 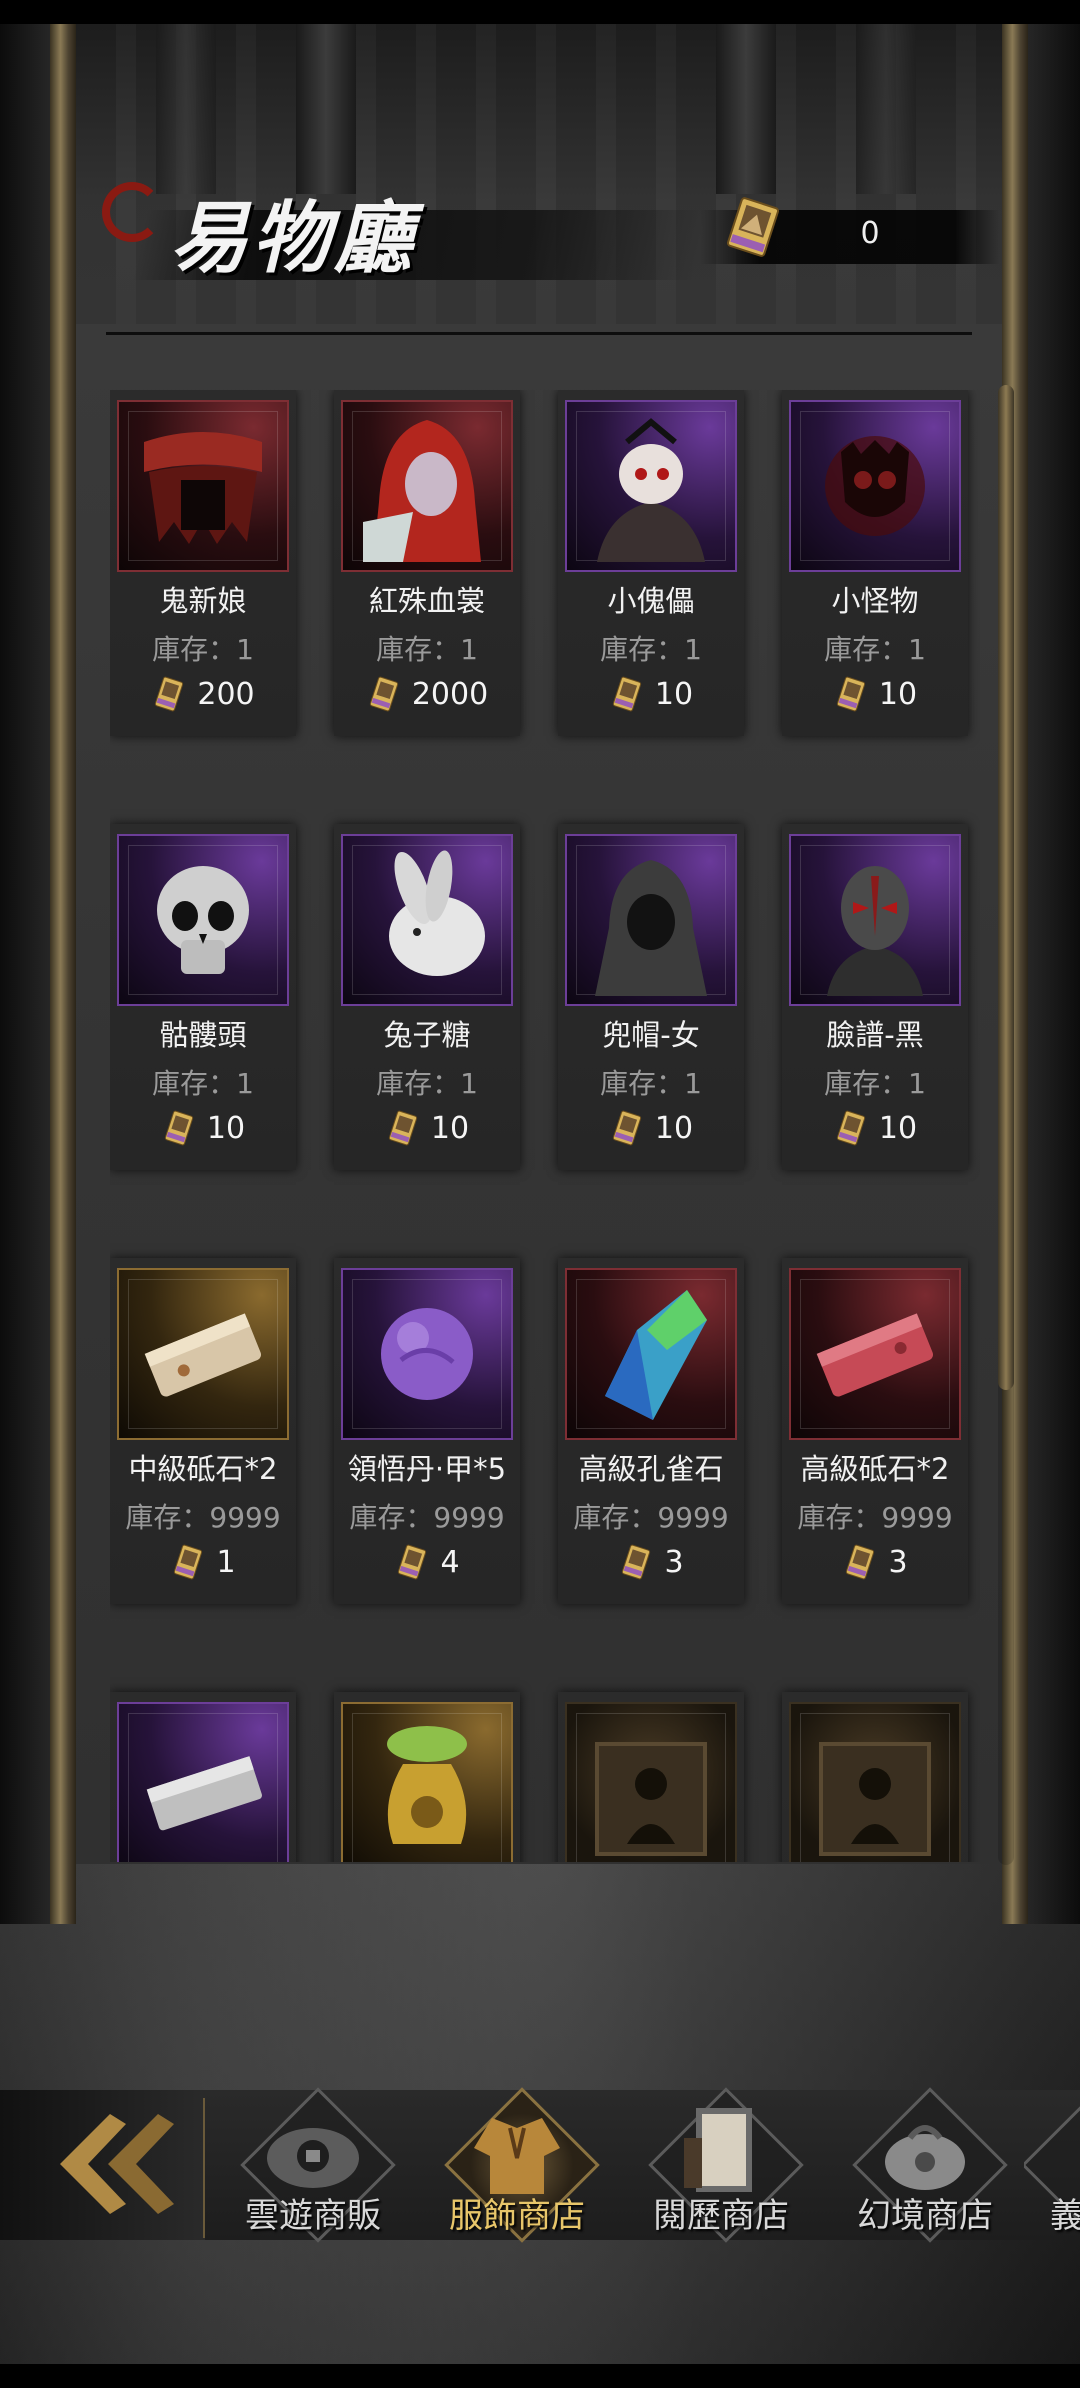 I want to click on right-wall, so click(x=1054, y=974).